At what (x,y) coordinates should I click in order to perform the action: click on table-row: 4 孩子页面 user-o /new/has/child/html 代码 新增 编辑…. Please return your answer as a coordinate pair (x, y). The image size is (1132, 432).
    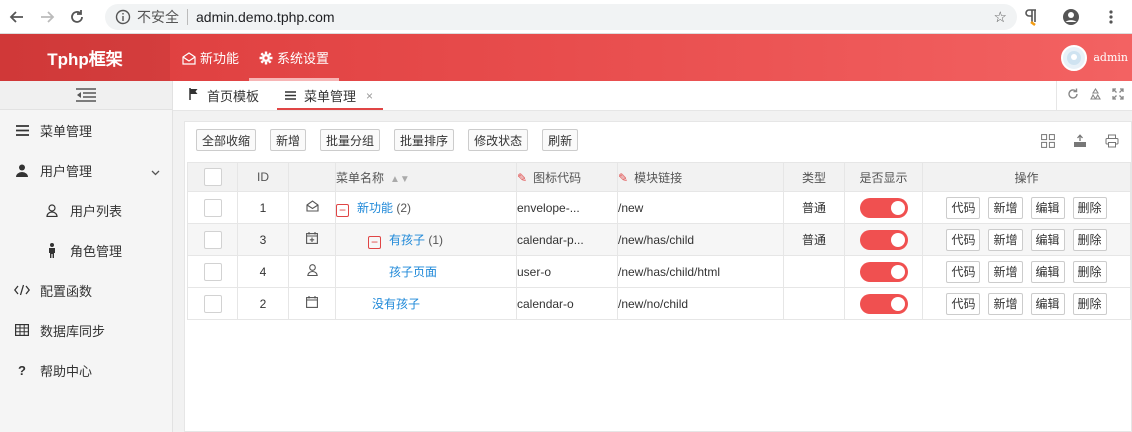
    Looking at the image, I should click on (659, 271).